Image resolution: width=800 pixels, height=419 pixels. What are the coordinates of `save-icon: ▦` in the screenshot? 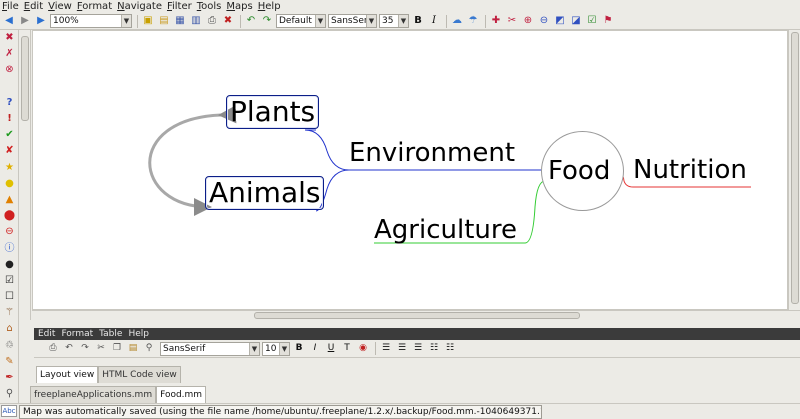 It's located at (180, 21).